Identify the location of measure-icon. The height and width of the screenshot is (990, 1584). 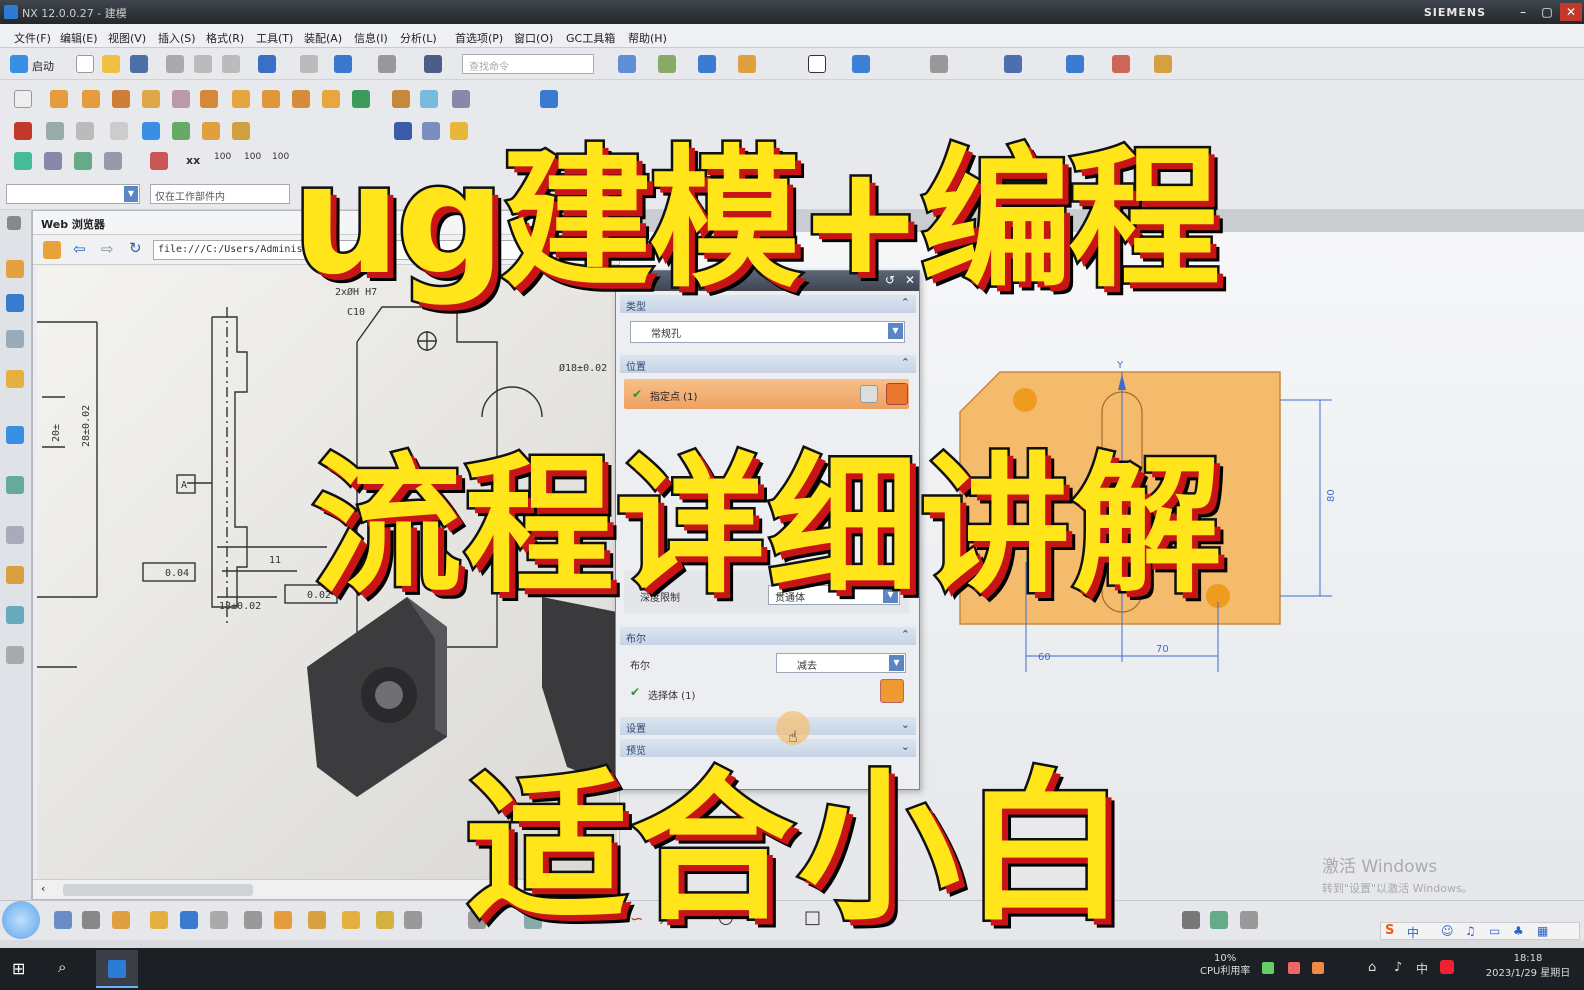
(1121, 64).